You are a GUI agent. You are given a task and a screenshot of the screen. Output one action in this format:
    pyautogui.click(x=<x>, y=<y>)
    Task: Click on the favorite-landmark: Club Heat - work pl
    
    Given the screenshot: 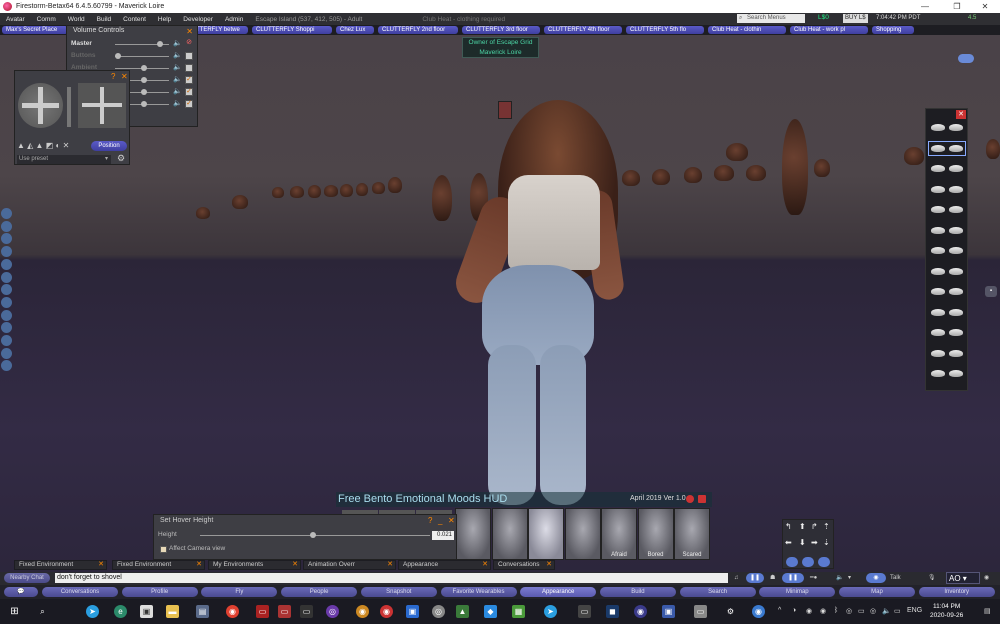 What is the action you would take?
    pyautogui.click(x=829, y=30)
    